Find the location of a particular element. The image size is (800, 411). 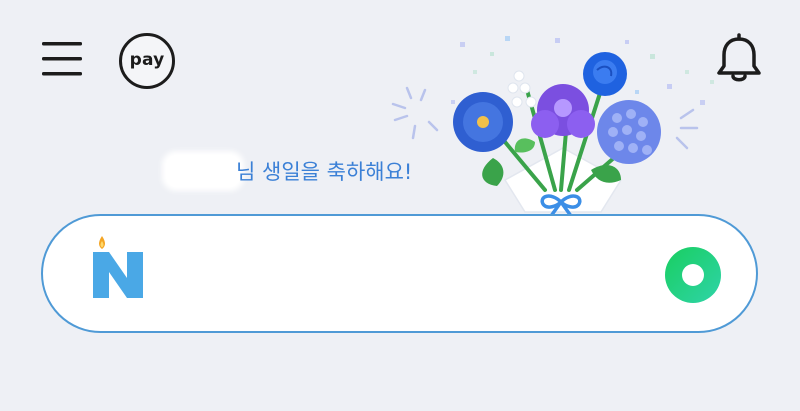

sparkle-left-icon is located at coordinates (415, 113).